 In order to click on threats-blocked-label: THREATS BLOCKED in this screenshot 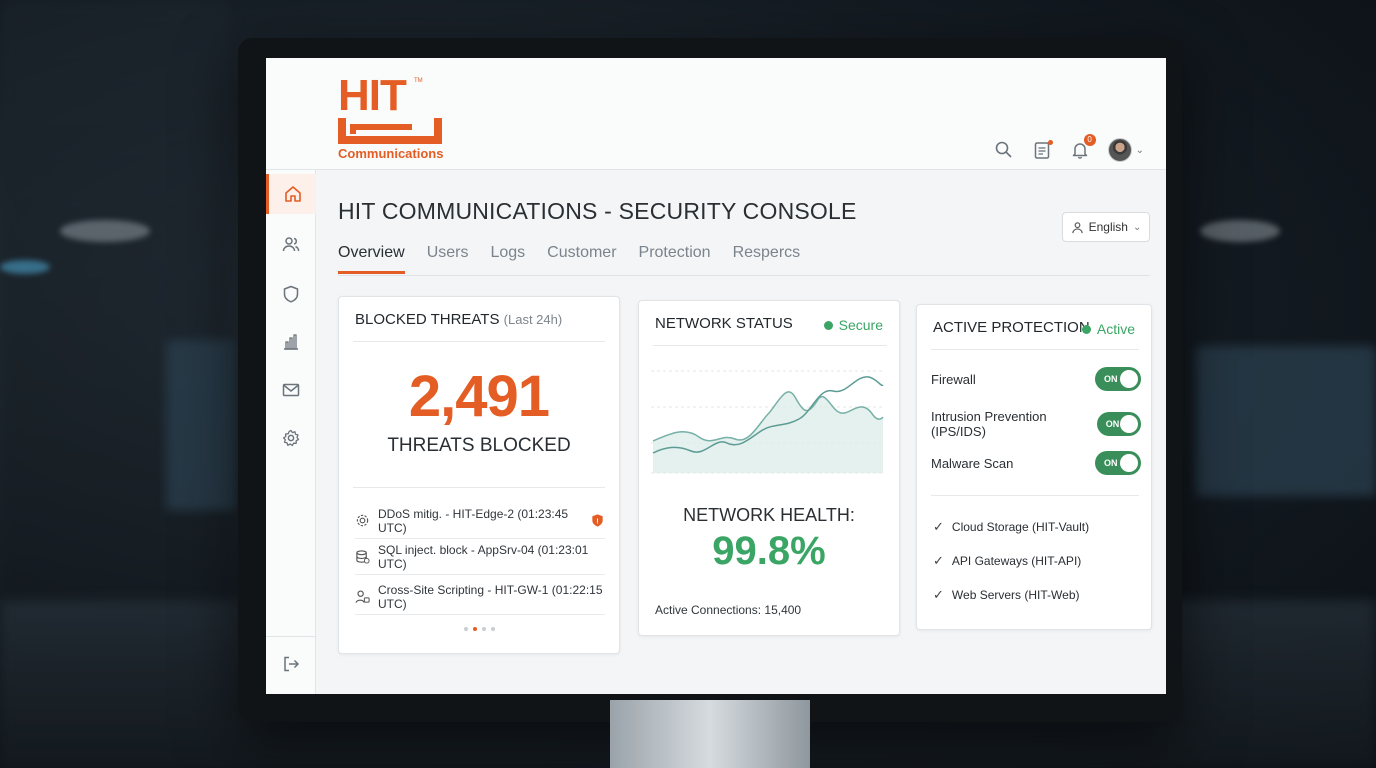, I will do `click(479, 445)`.